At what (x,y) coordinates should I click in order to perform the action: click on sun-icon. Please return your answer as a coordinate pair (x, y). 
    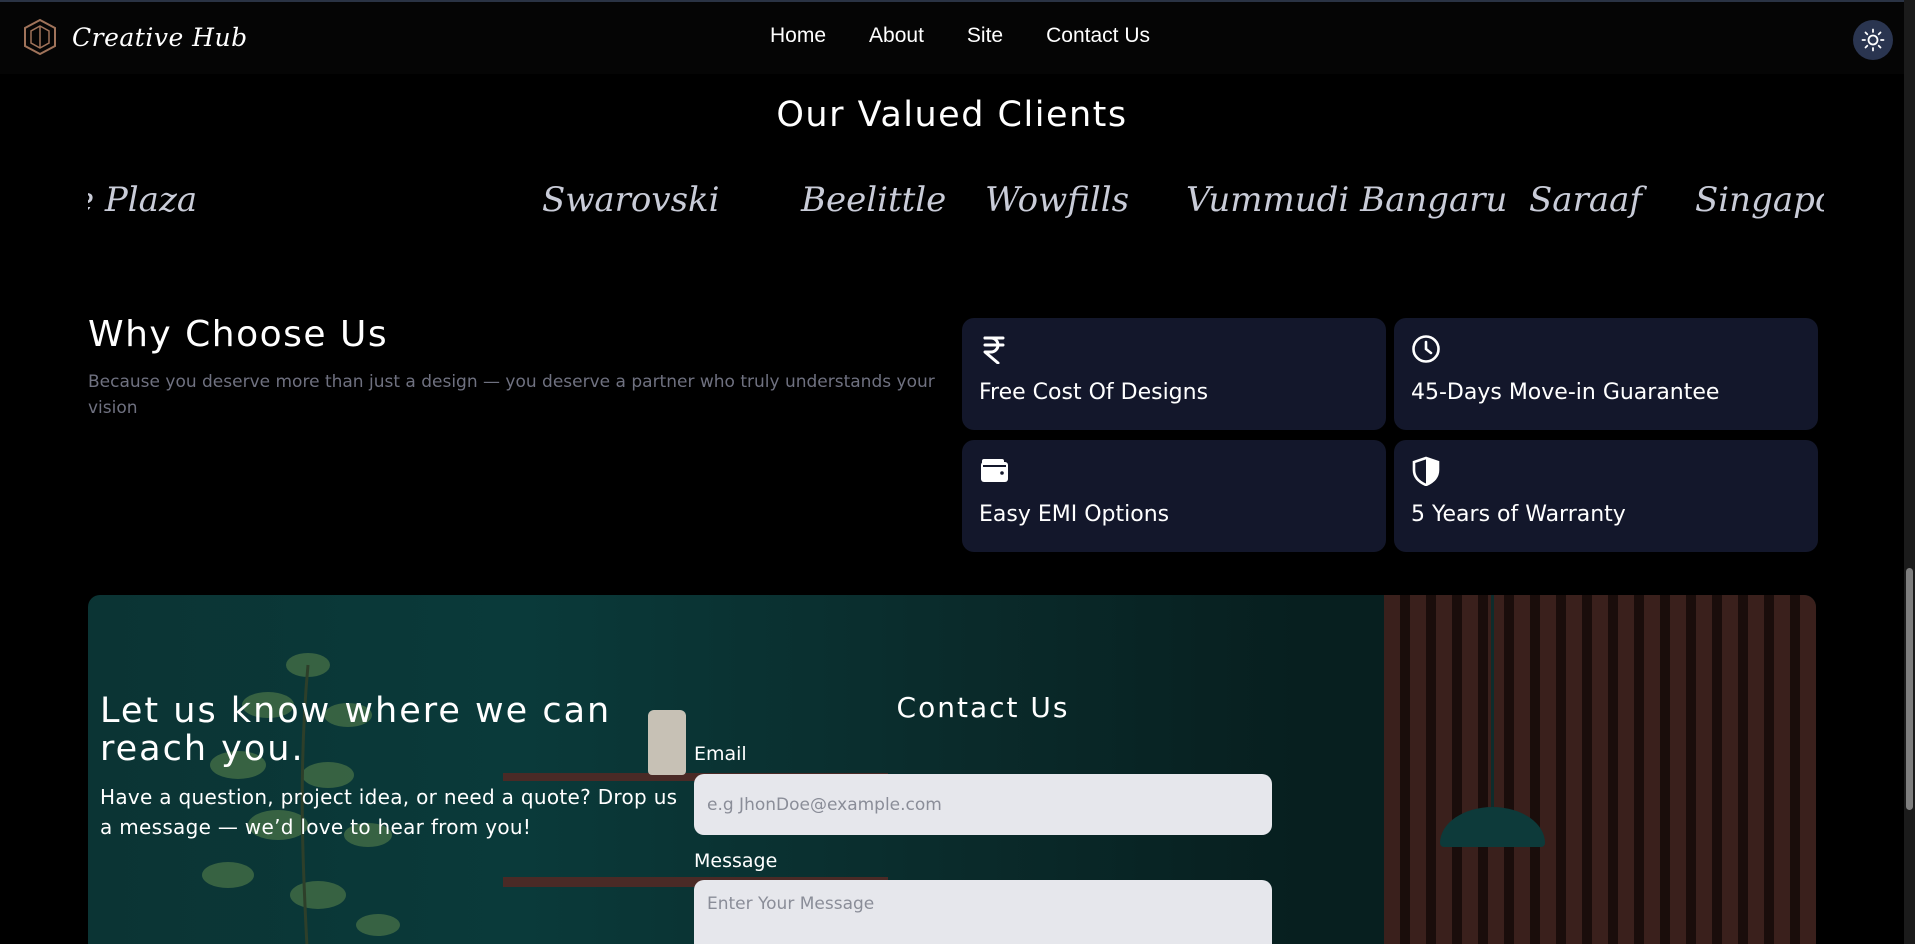
    Looking at the image, I should click on (1873, 40).